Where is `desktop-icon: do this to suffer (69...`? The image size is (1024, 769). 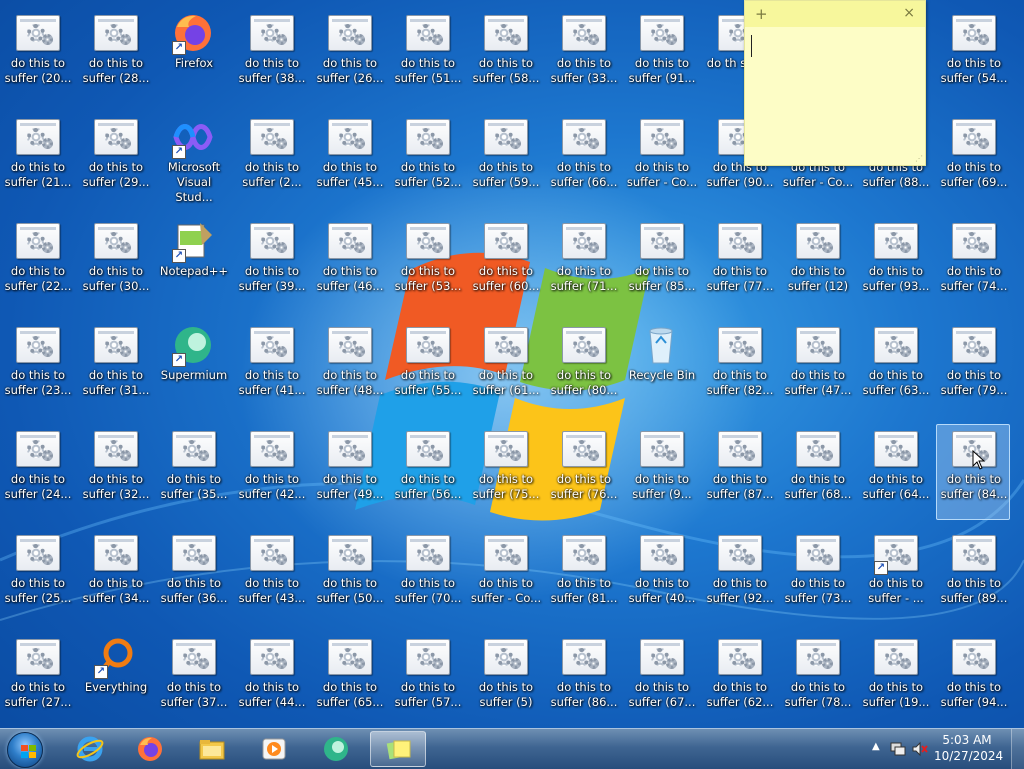 desktop-icon: do this to suffer (69... is located at coordinates (973, 160).